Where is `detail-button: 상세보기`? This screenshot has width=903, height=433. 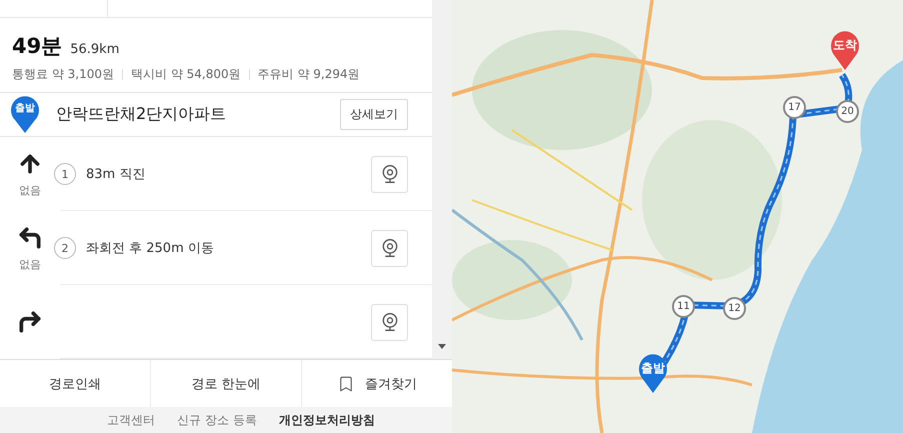 detail-button: 상세보기 is located at coordinates (374, 114).